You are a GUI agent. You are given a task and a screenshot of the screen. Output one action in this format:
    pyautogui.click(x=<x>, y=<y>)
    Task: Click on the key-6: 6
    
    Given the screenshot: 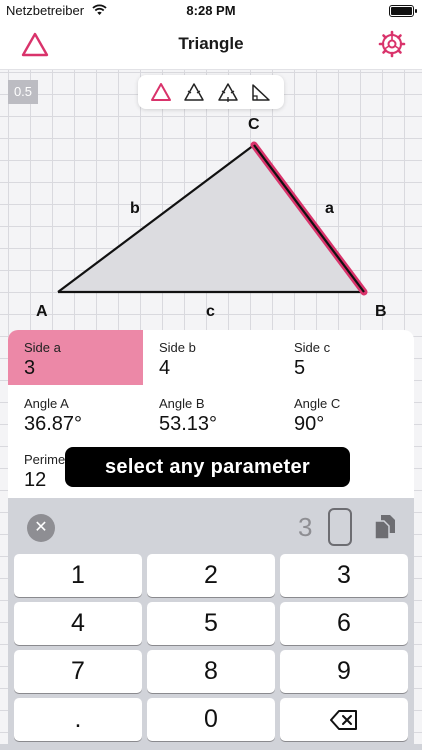 What is the action you would take?
    pyautogui.click(x=344, y=623)
    